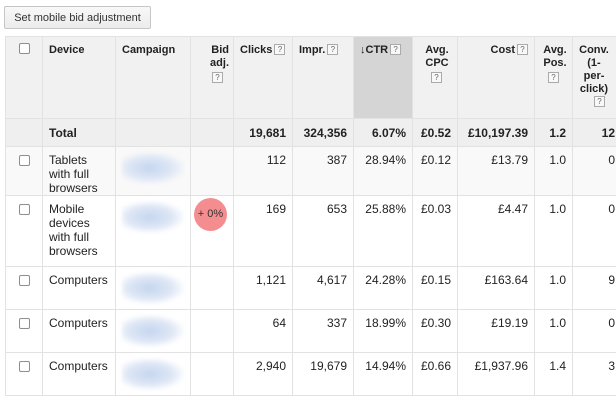 Image resolution: width=616 pixels, height=419 pixels. I want to click on avg-cpc-cell: £0.15, so click(435, 288).